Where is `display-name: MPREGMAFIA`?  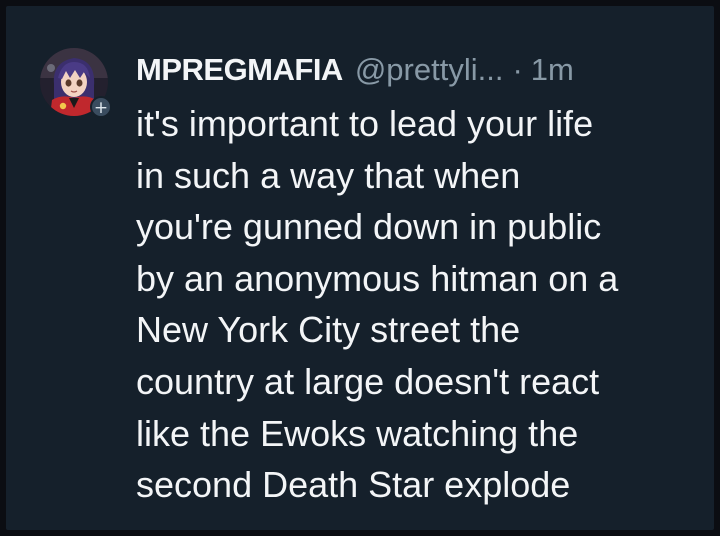
display-name: MPREGMAFIA is located at coordinates (239, 70).